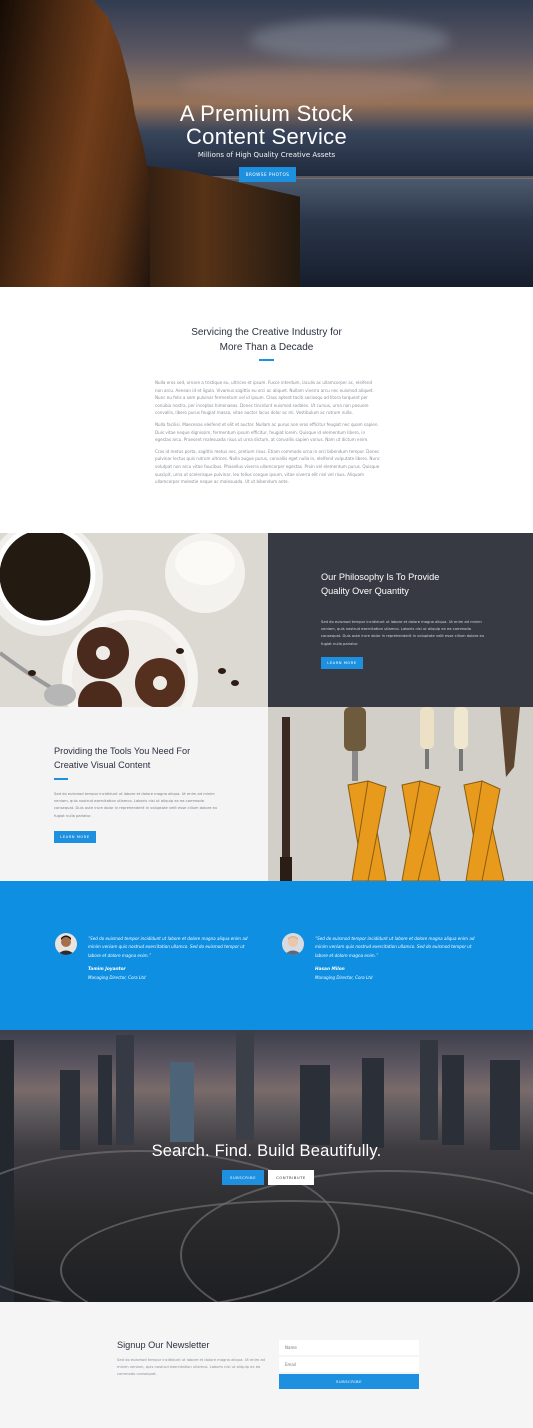 The height and width of the screenshot is (1428, 533). I want to click on about-divider, so click(266, 360).